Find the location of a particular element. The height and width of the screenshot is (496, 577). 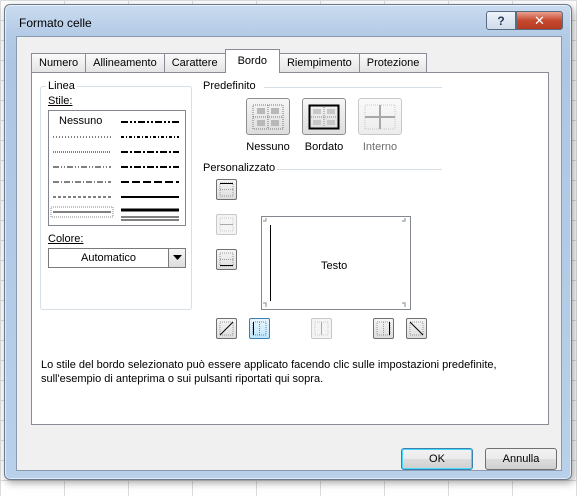

color-label-text: Colore: is located at coordinates (66, 239).